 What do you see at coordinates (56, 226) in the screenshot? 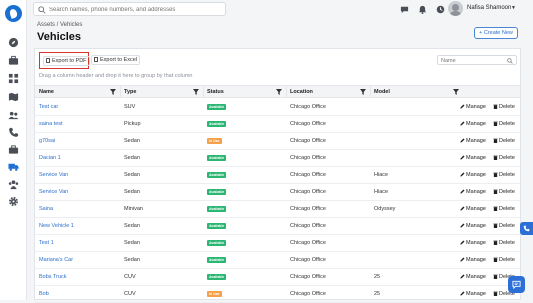
I see `vehicle-name-link: New Vehicle 1` at bounding box center [56, 226].